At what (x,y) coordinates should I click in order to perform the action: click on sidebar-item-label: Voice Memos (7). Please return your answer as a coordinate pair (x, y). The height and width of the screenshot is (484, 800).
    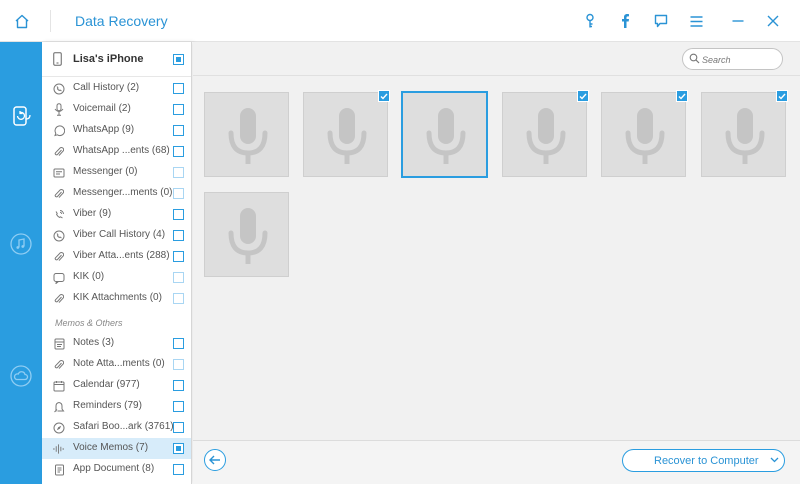
    Looking at the image, I should click on (111, 447).